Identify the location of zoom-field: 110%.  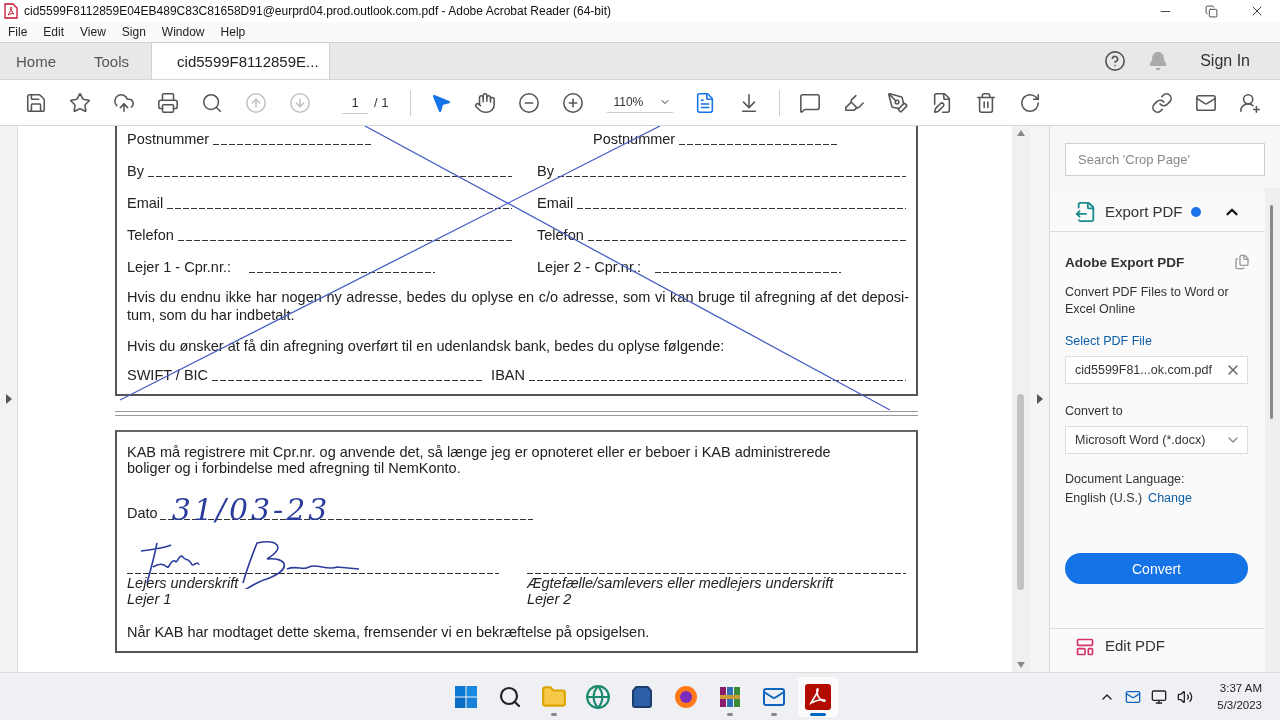
(640, 102).